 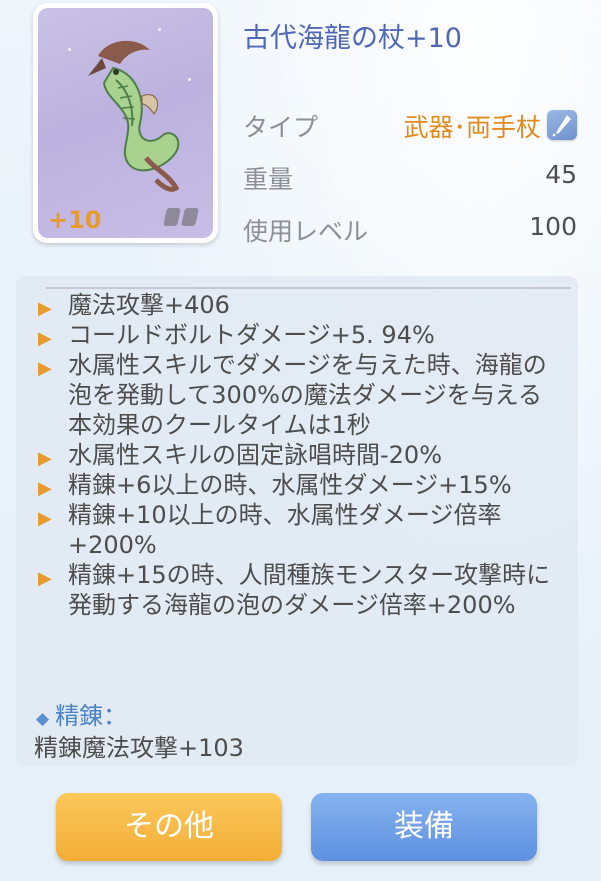 I want to click on effect-text: 精錬+6以上の時、水属性ダメージ+15%, so click(x=290, y=485).